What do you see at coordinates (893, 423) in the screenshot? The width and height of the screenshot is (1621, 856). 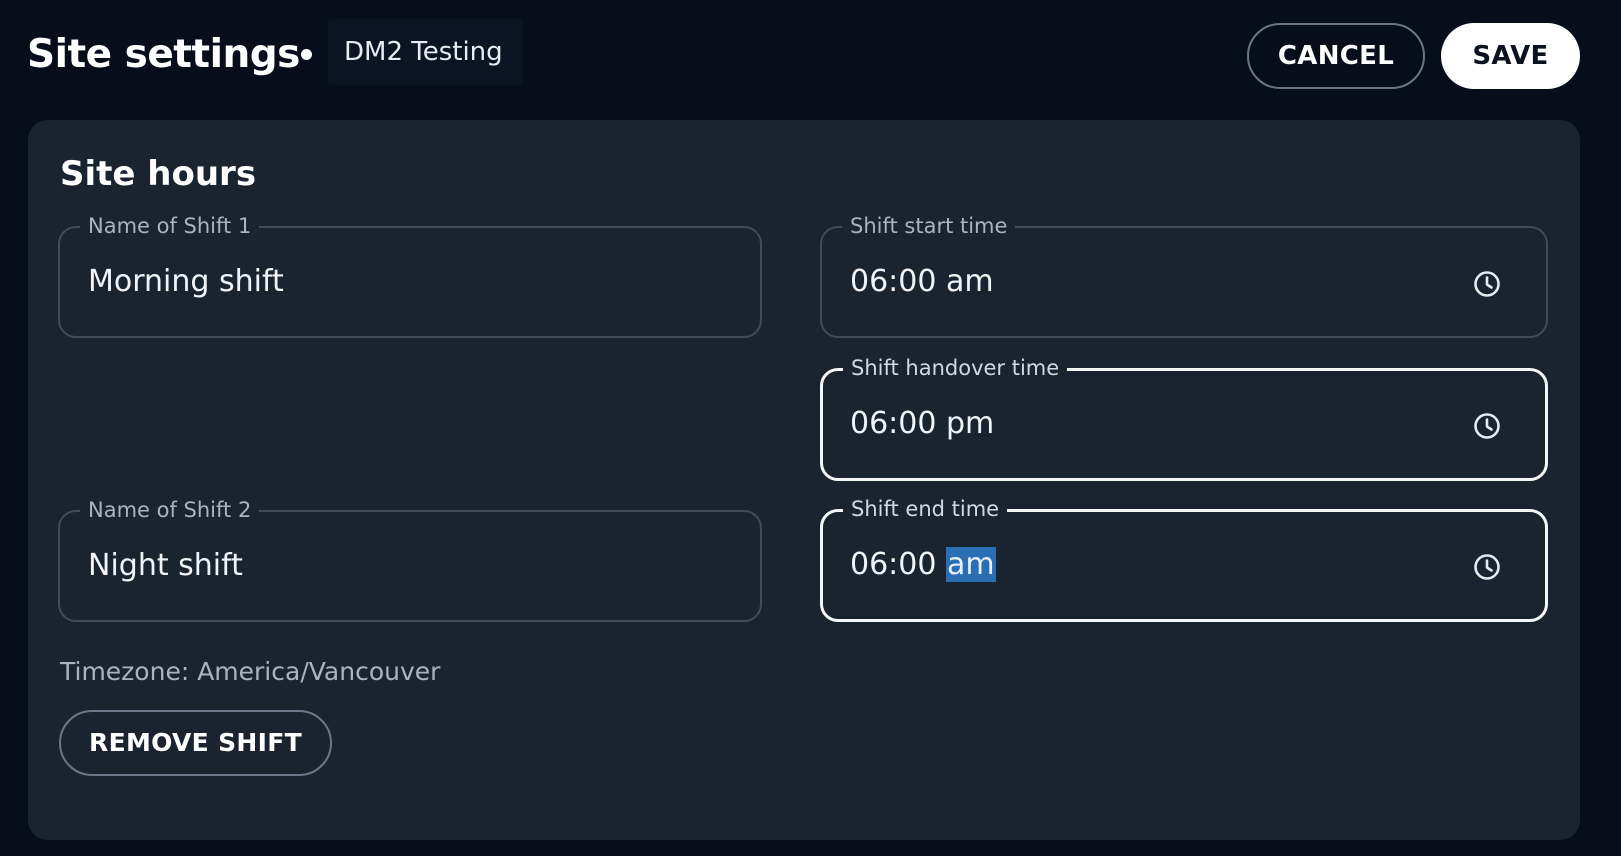 I see `handover-time-hours: 06:00` at bounding box center [893, 423].